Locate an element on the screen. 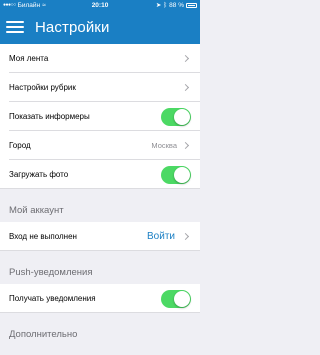 The image size is (320, 355). status-right: ➤ ᛒ 88 % is located at coordinates (176, 5).